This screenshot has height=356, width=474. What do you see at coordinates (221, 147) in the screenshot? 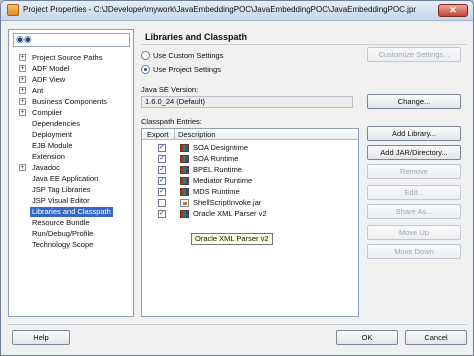
I see `row-description: SOA Designtime` at bounding box center [221, 147].